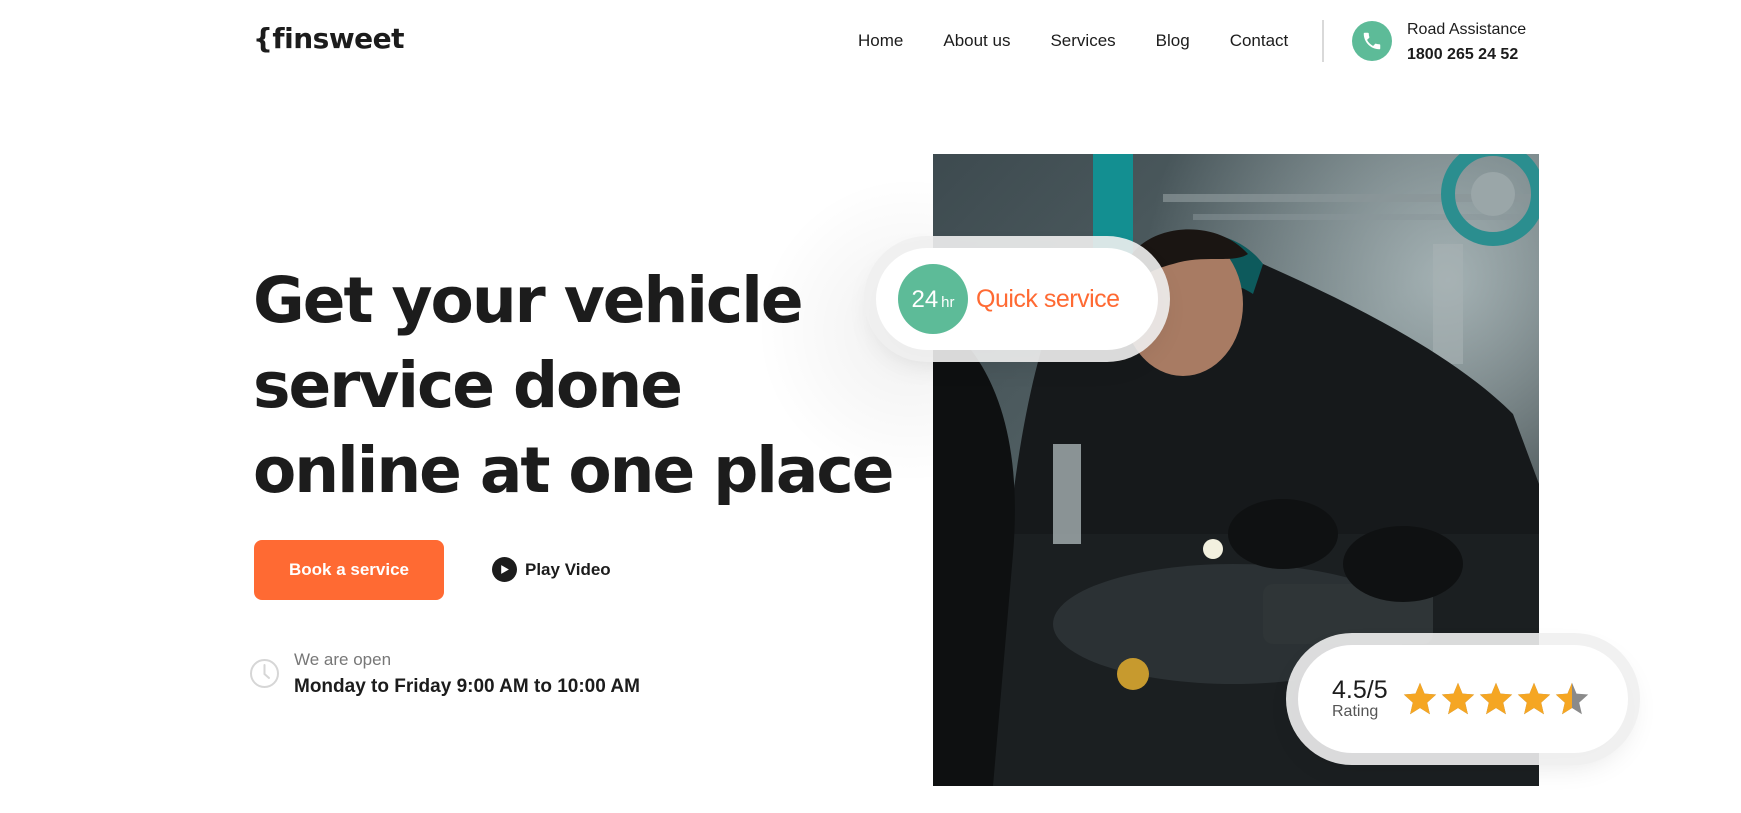  I want to click on nav-blog: Blog, so click(1173, 41).